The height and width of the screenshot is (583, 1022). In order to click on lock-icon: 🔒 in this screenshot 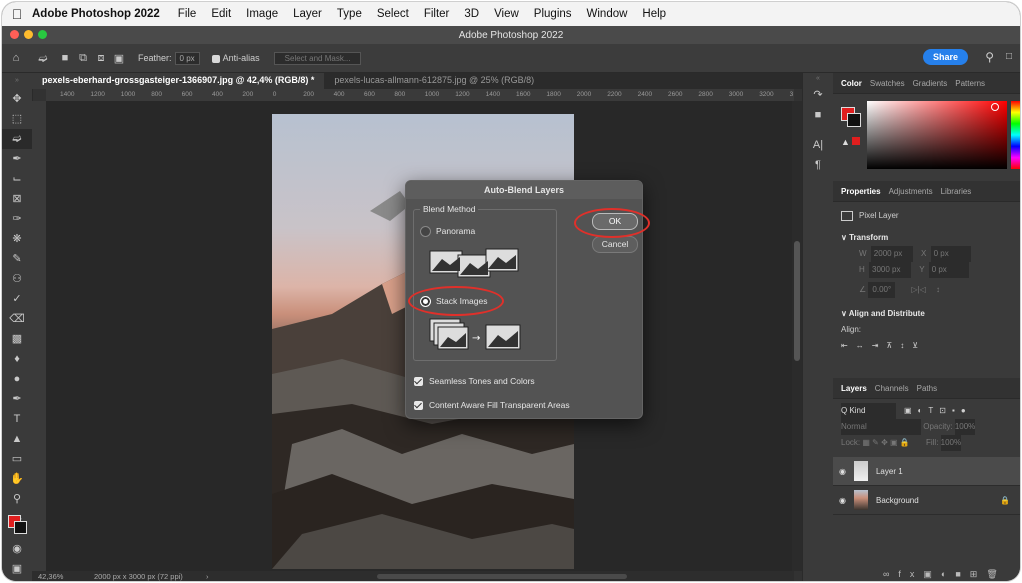, I will do `click(1005, 500)`.